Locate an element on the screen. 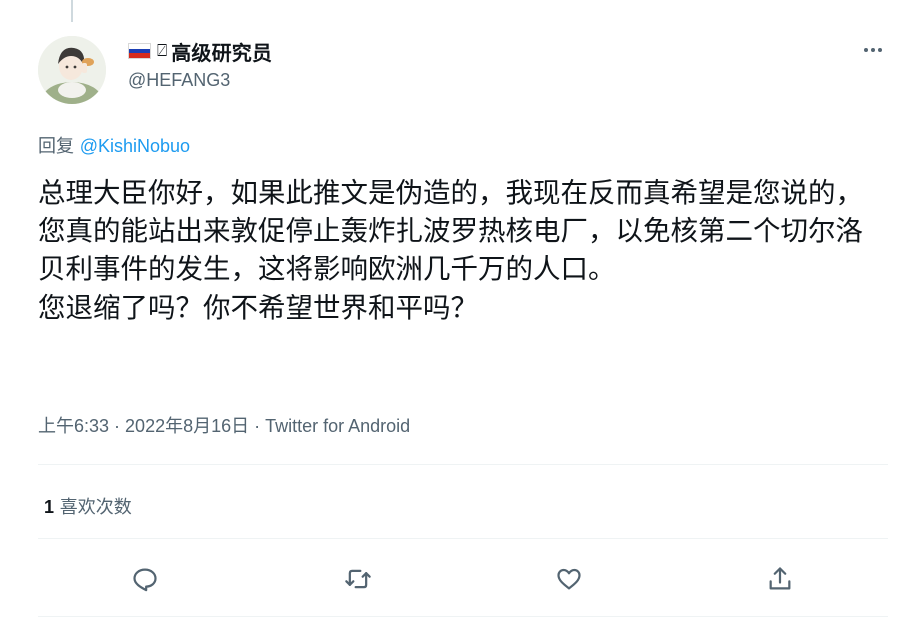 The width and height of the screenshot is (922, 633). replying-to: 回复 @KishiNobuo is located at coordinates (114, 145).